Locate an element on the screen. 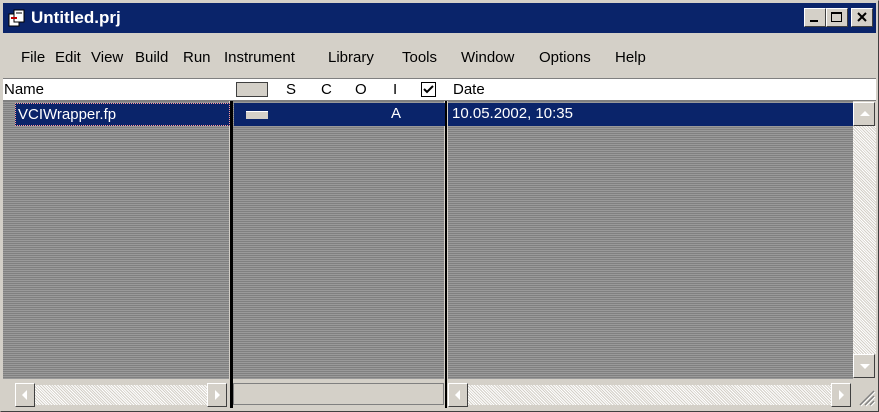  date-scroll-right-button is located at coordinates (841, 395).